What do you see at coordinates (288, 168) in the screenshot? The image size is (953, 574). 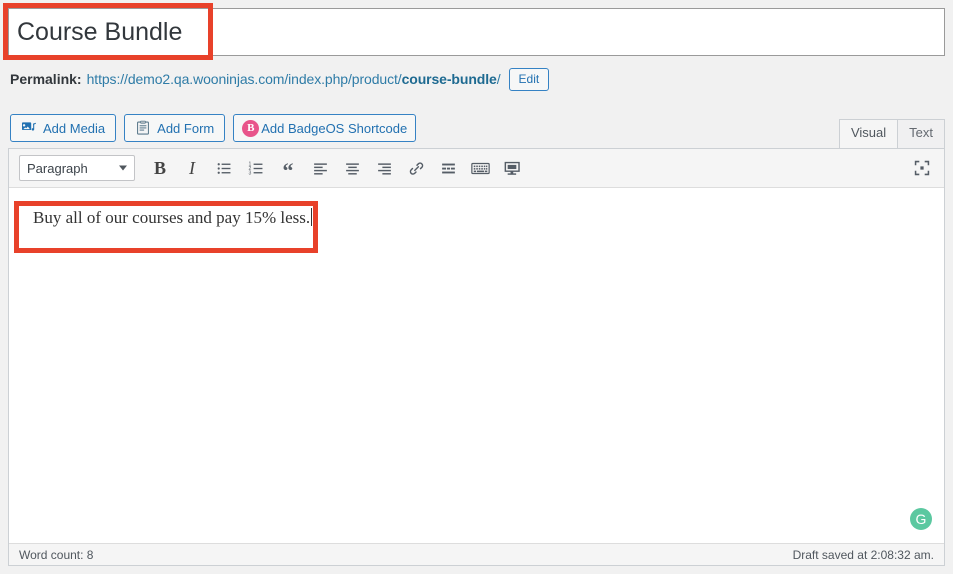 I see `blockquote-button: “` at bounding box center [288, 168].